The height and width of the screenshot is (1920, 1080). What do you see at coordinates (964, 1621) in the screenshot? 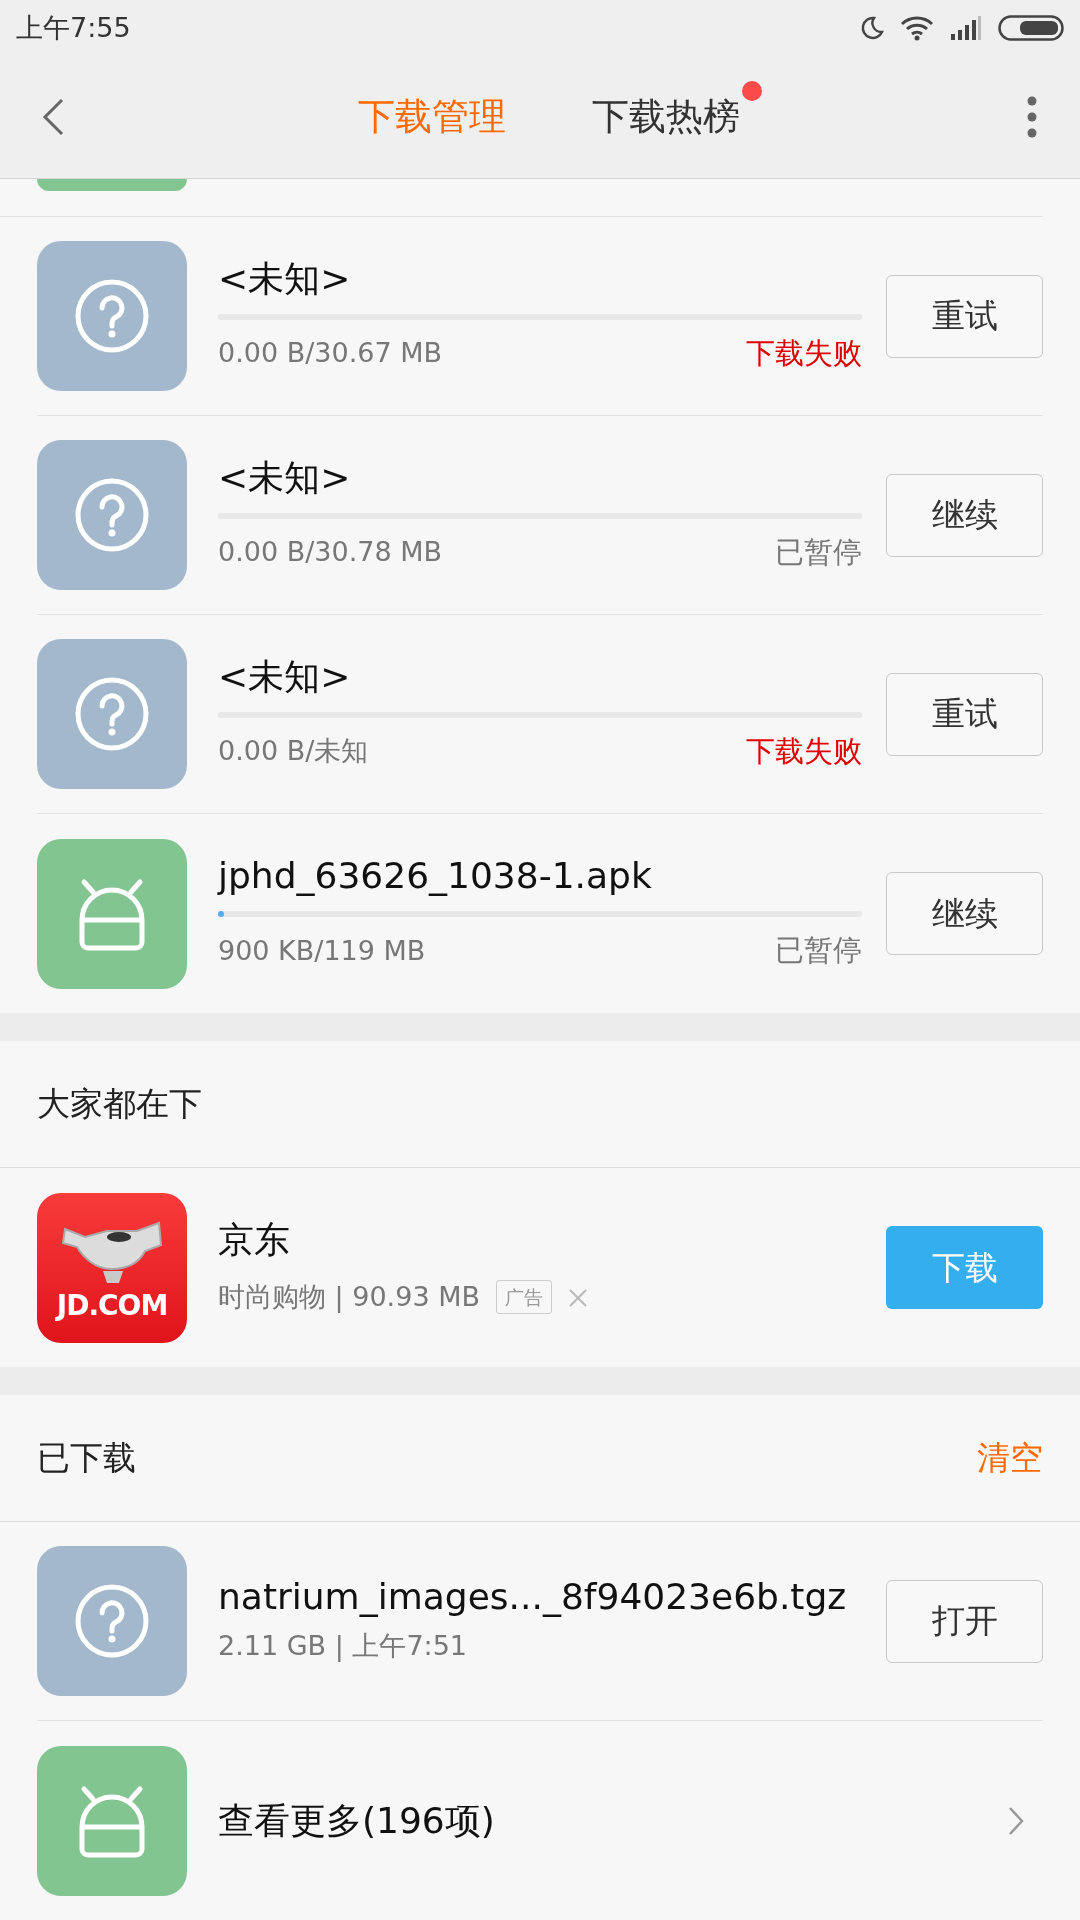
I see `open-button: 打开` at bounding box center [964, 1621].